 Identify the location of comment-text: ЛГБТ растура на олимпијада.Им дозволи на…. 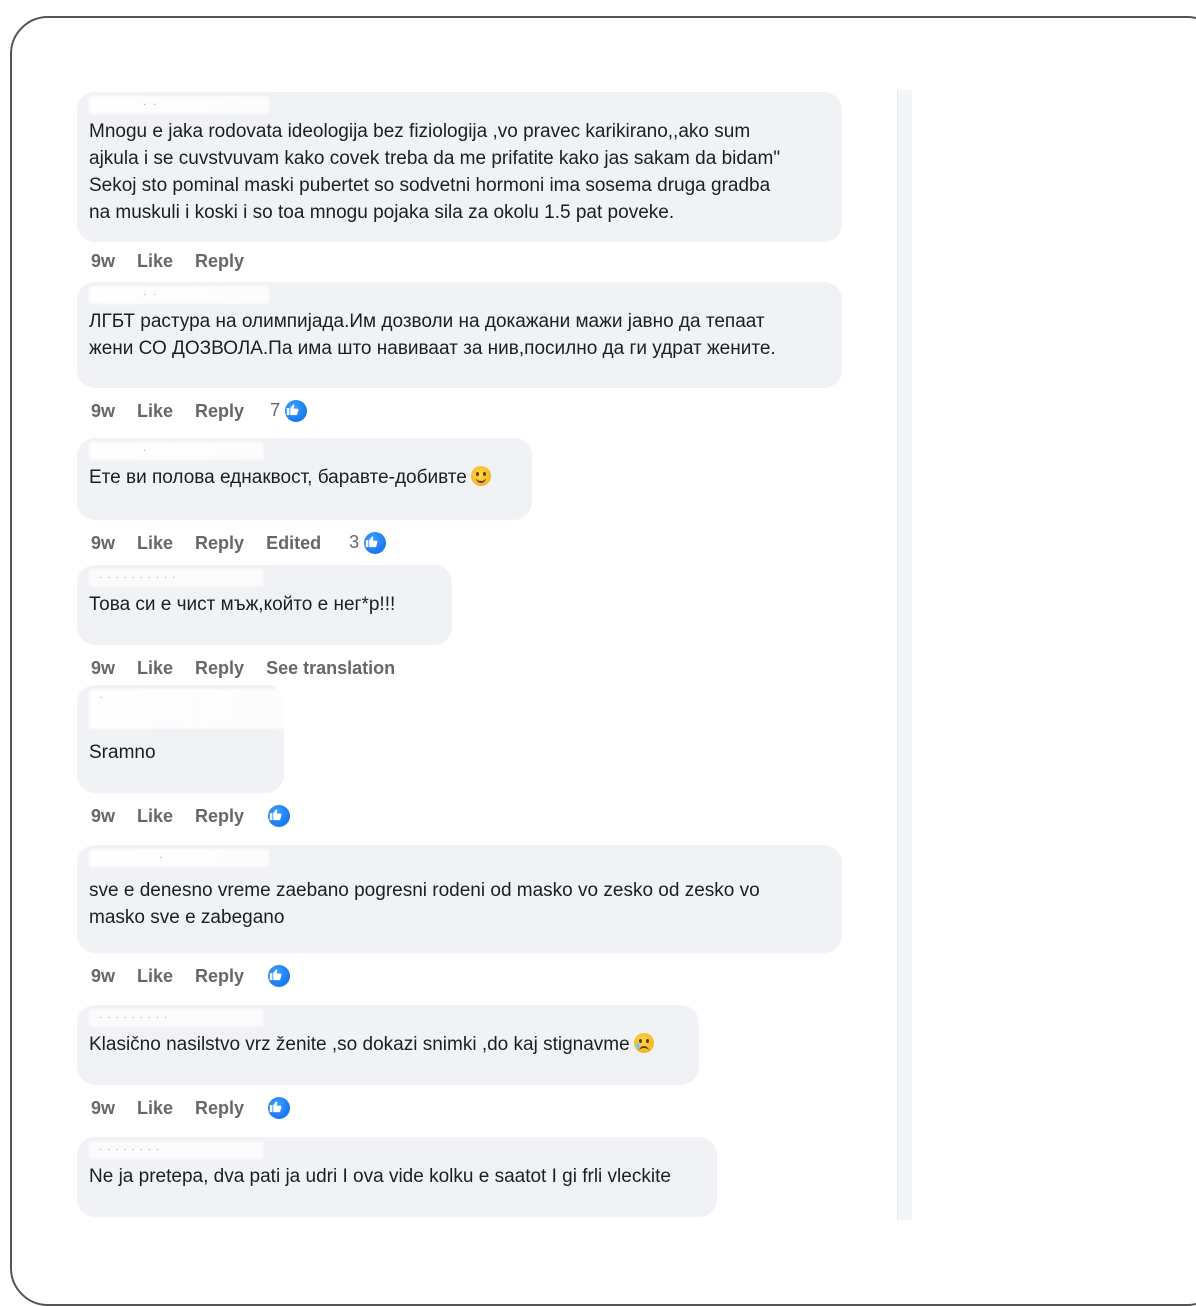
(432, 335).